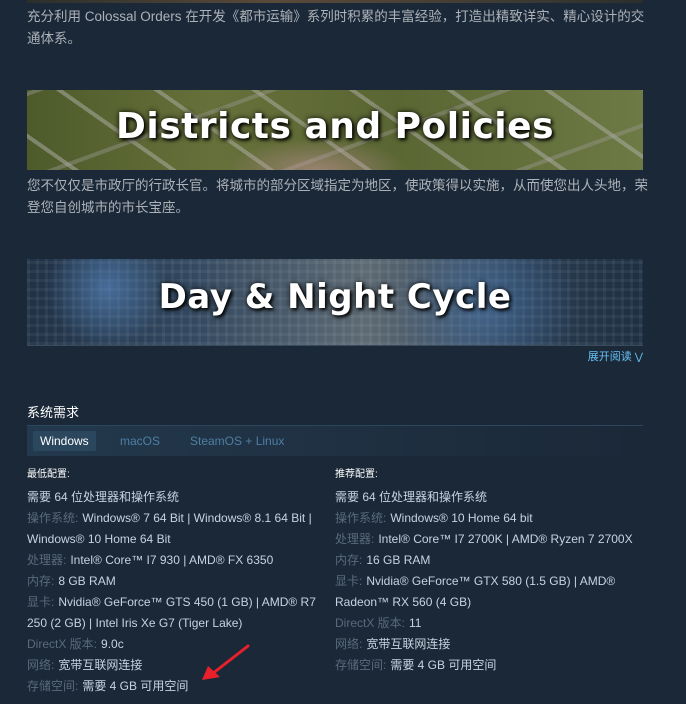 This screenshot has height=704, width=686. What do you see at coordinates (87, 581) in the screenshot?
I see `req-ram-value: 8 GB RAM` at bounding box center [87, 581].